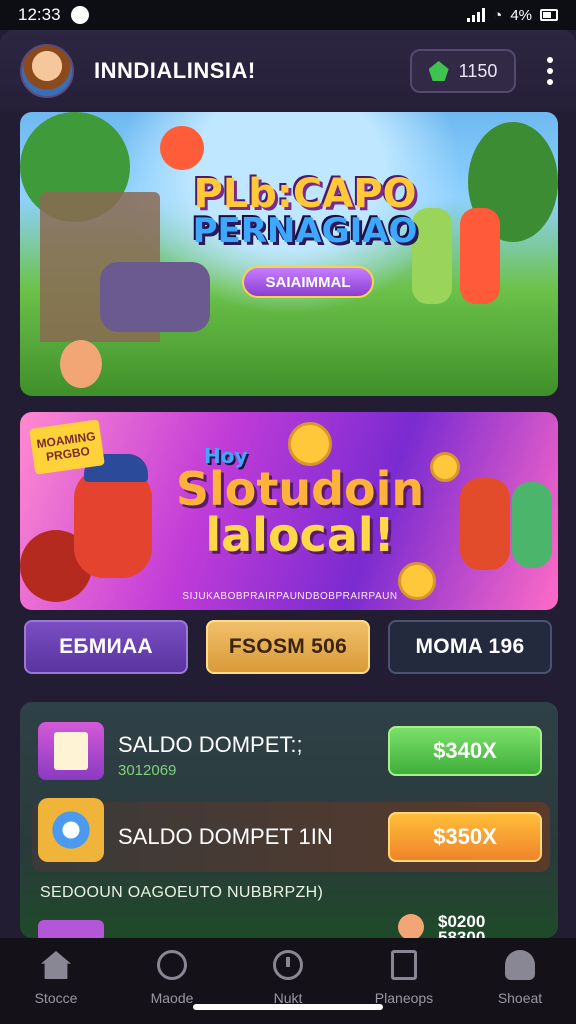 The image size is (576, 1024). I want to click on tab-2: FSOSM 506, so click(288, 647).